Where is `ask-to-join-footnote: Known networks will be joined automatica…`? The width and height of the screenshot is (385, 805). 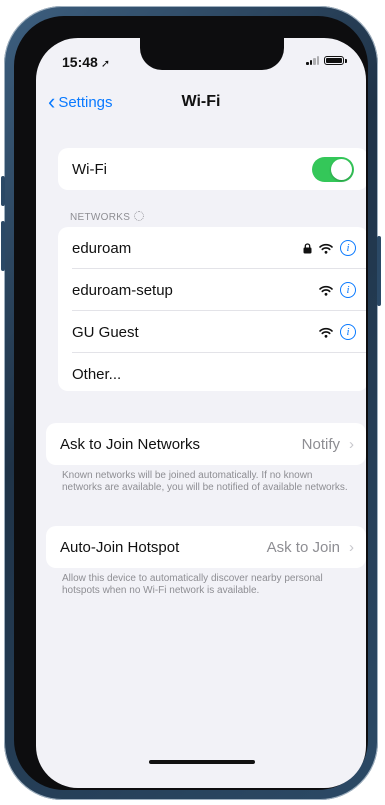
ask-to-join-footnote: Known networks will be joined automatica… is located at coordinates (205, 481).